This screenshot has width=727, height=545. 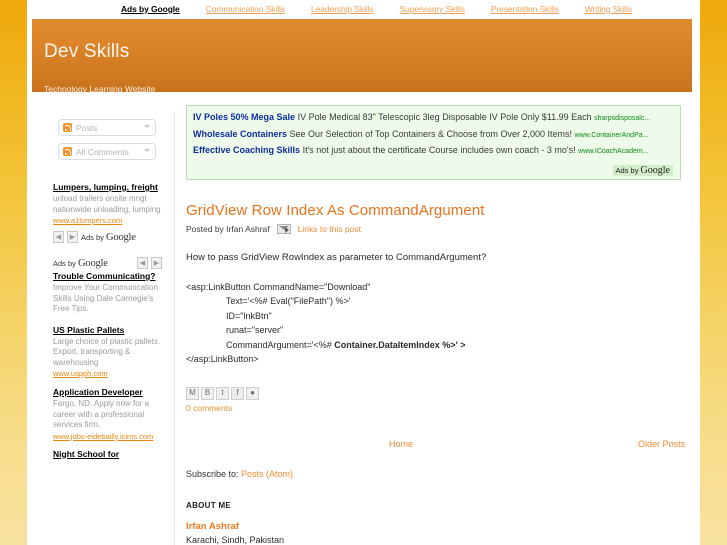 I want to click on sidebar-ad-title: US Plastic Pallets, so click(x=107, y=330).